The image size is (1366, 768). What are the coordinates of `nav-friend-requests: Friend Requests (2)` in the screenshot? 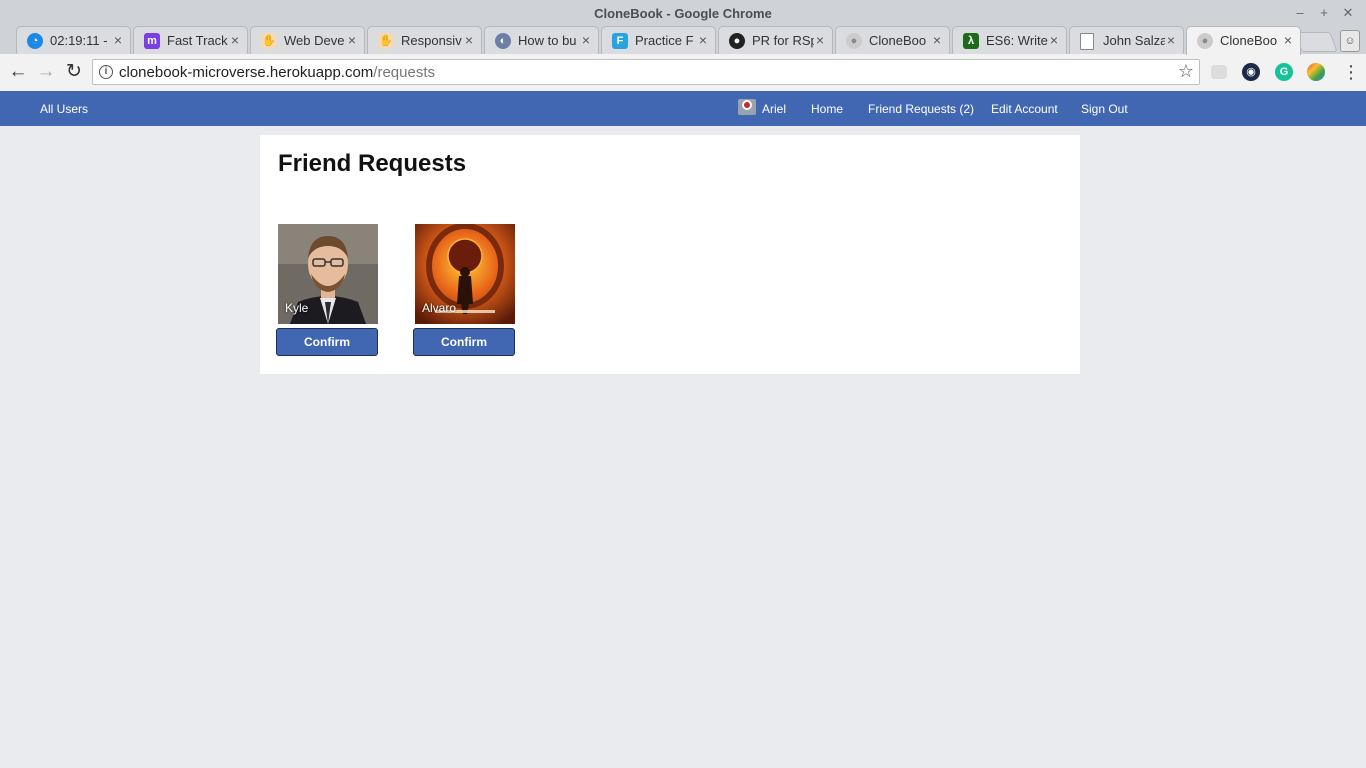 It's located at (921, 109).